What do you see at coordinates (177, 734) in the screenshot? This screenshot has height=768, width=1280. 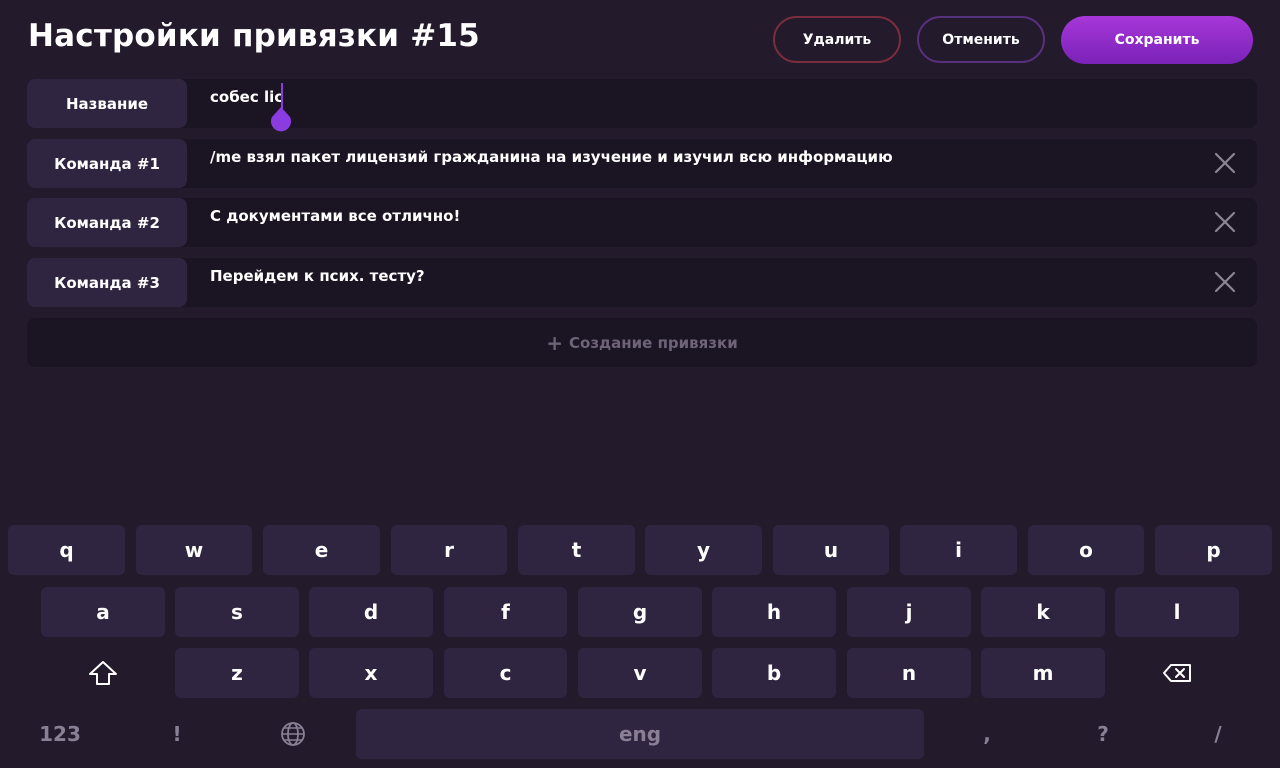 I see `exclaim-key: !` at bounding box center [177, 734].